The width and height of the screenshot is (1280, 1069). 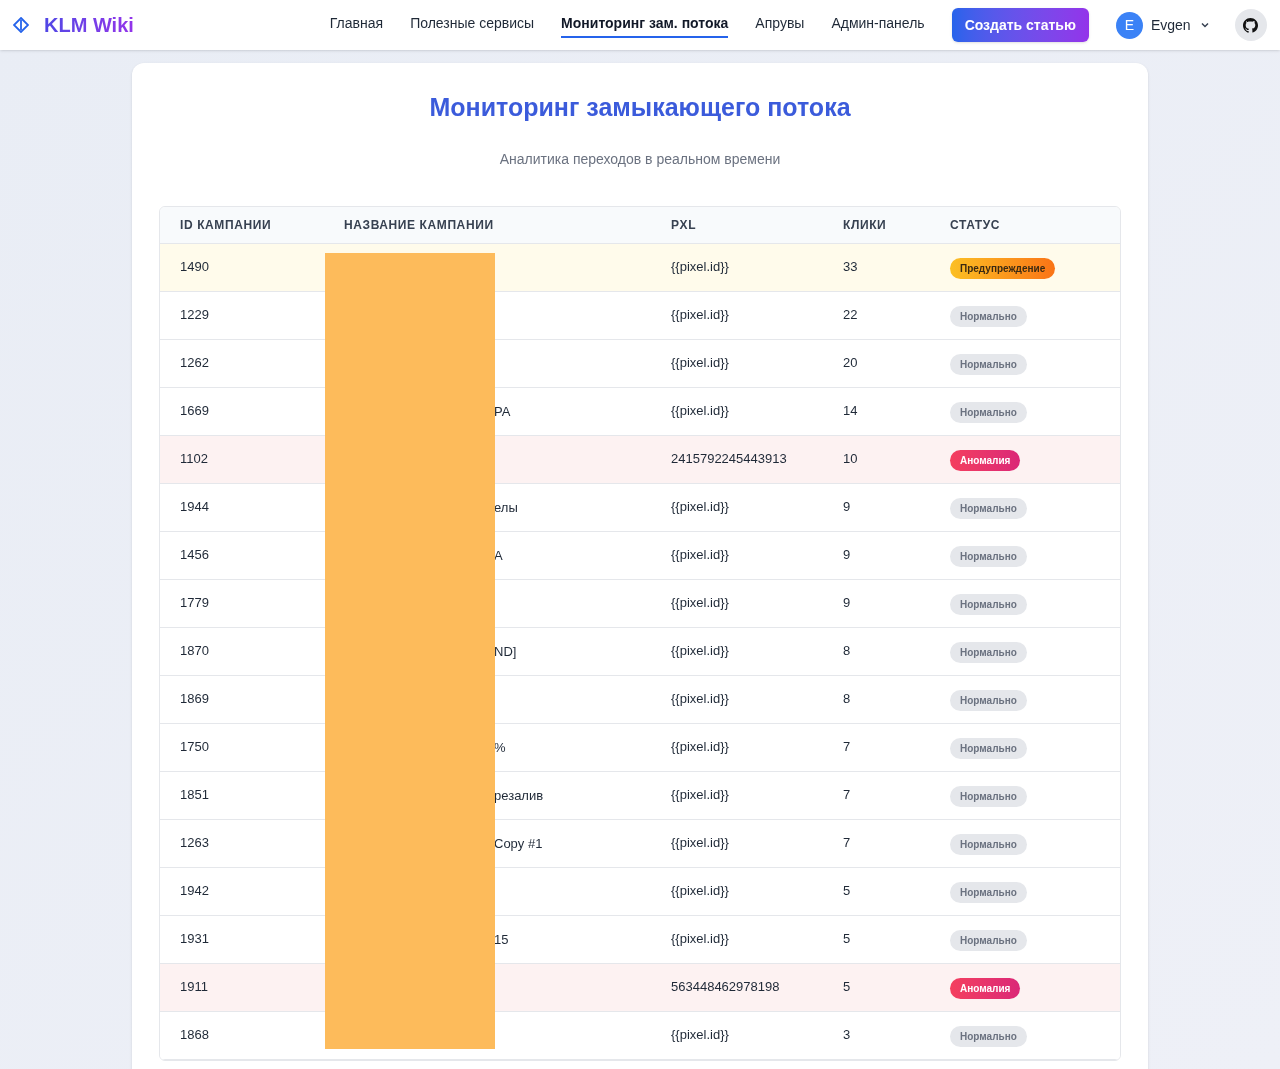 What do you see at coordinates (194, 411) in the screenshot?
I see `table-cell-text: 1669` at bounding box center [194, 411].